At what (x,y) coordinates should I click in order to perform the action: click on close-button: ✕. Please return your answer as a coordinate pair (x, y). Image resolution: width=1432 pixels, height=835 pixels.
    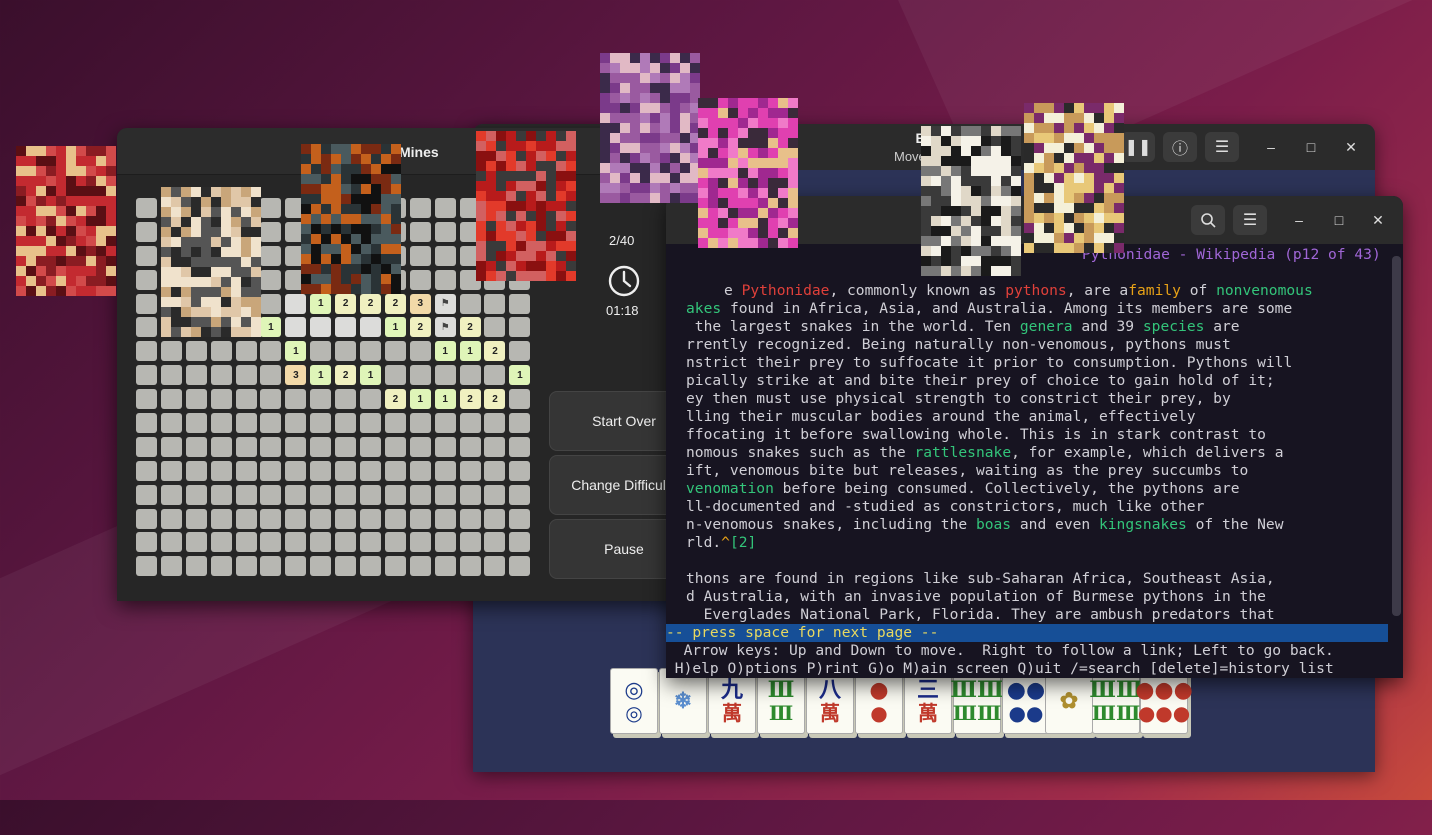
    Looking at the image, I should click on (1351, 147).